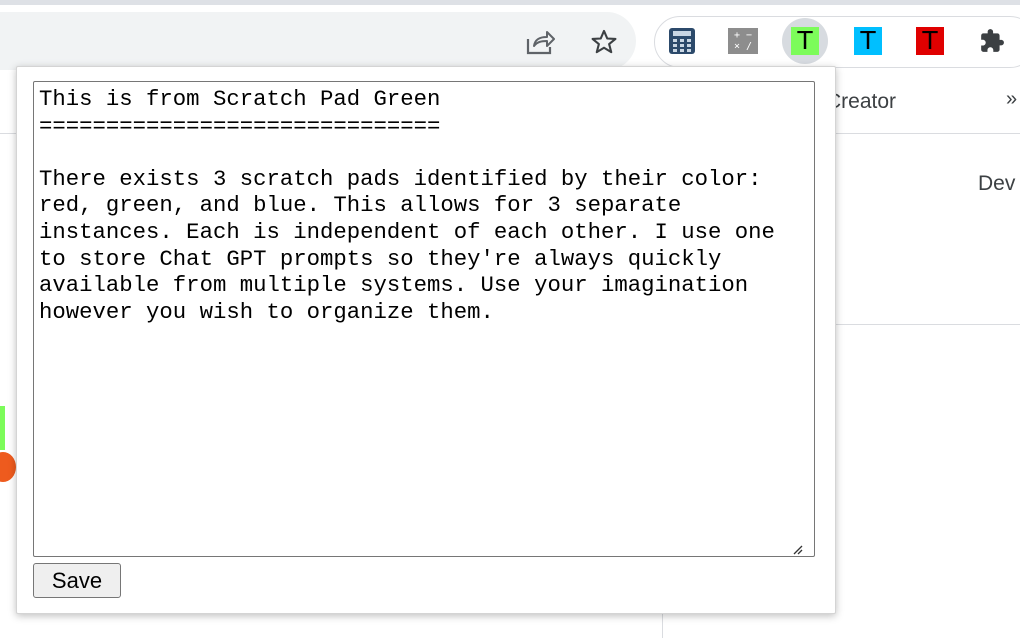 This screenshot has height=638, width=1020. I want to click on calculator-extension-button, so click(682, 41).